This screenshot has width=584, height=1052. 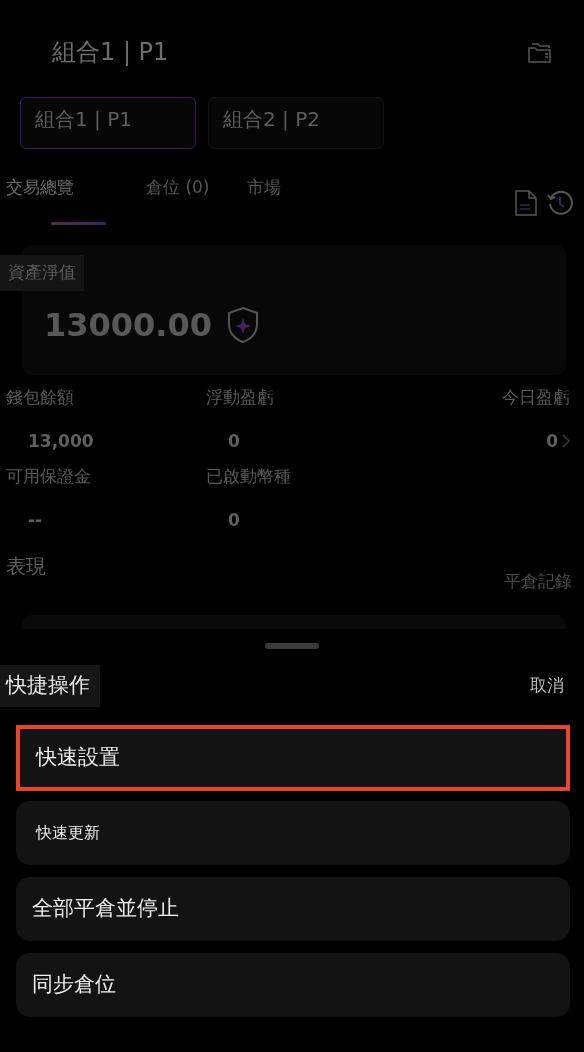 What do you see at coordinates (128, 325) in the screenshot?
I see `equity-value: 13000.00` at bounding box center [128, 325].